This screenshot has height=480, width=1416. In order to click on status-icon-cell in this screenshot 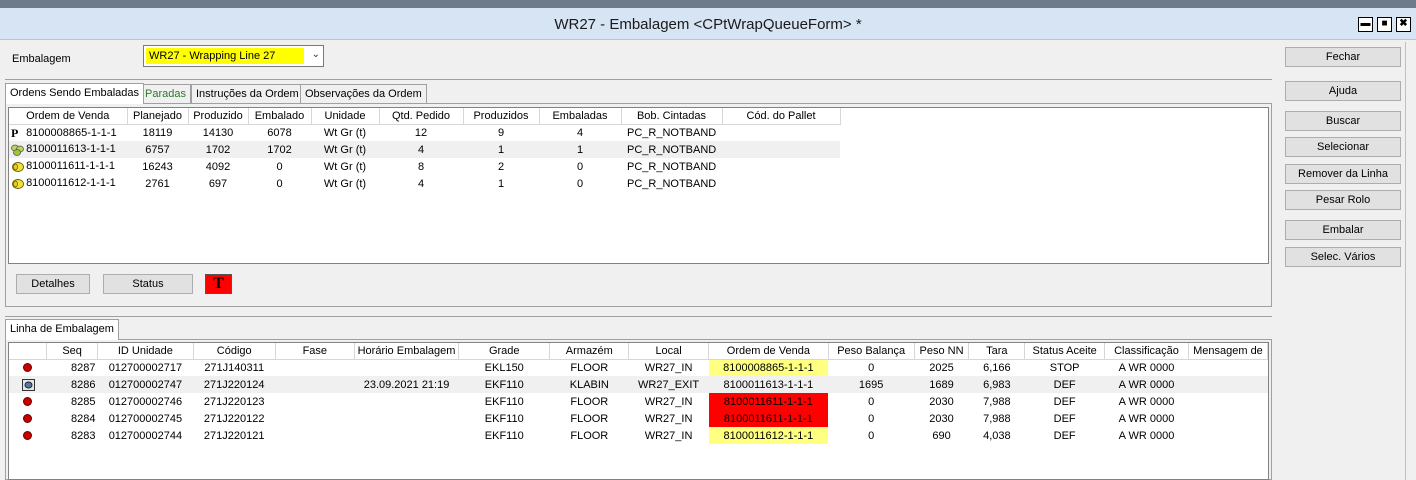, I will do `click(28, 401)`.